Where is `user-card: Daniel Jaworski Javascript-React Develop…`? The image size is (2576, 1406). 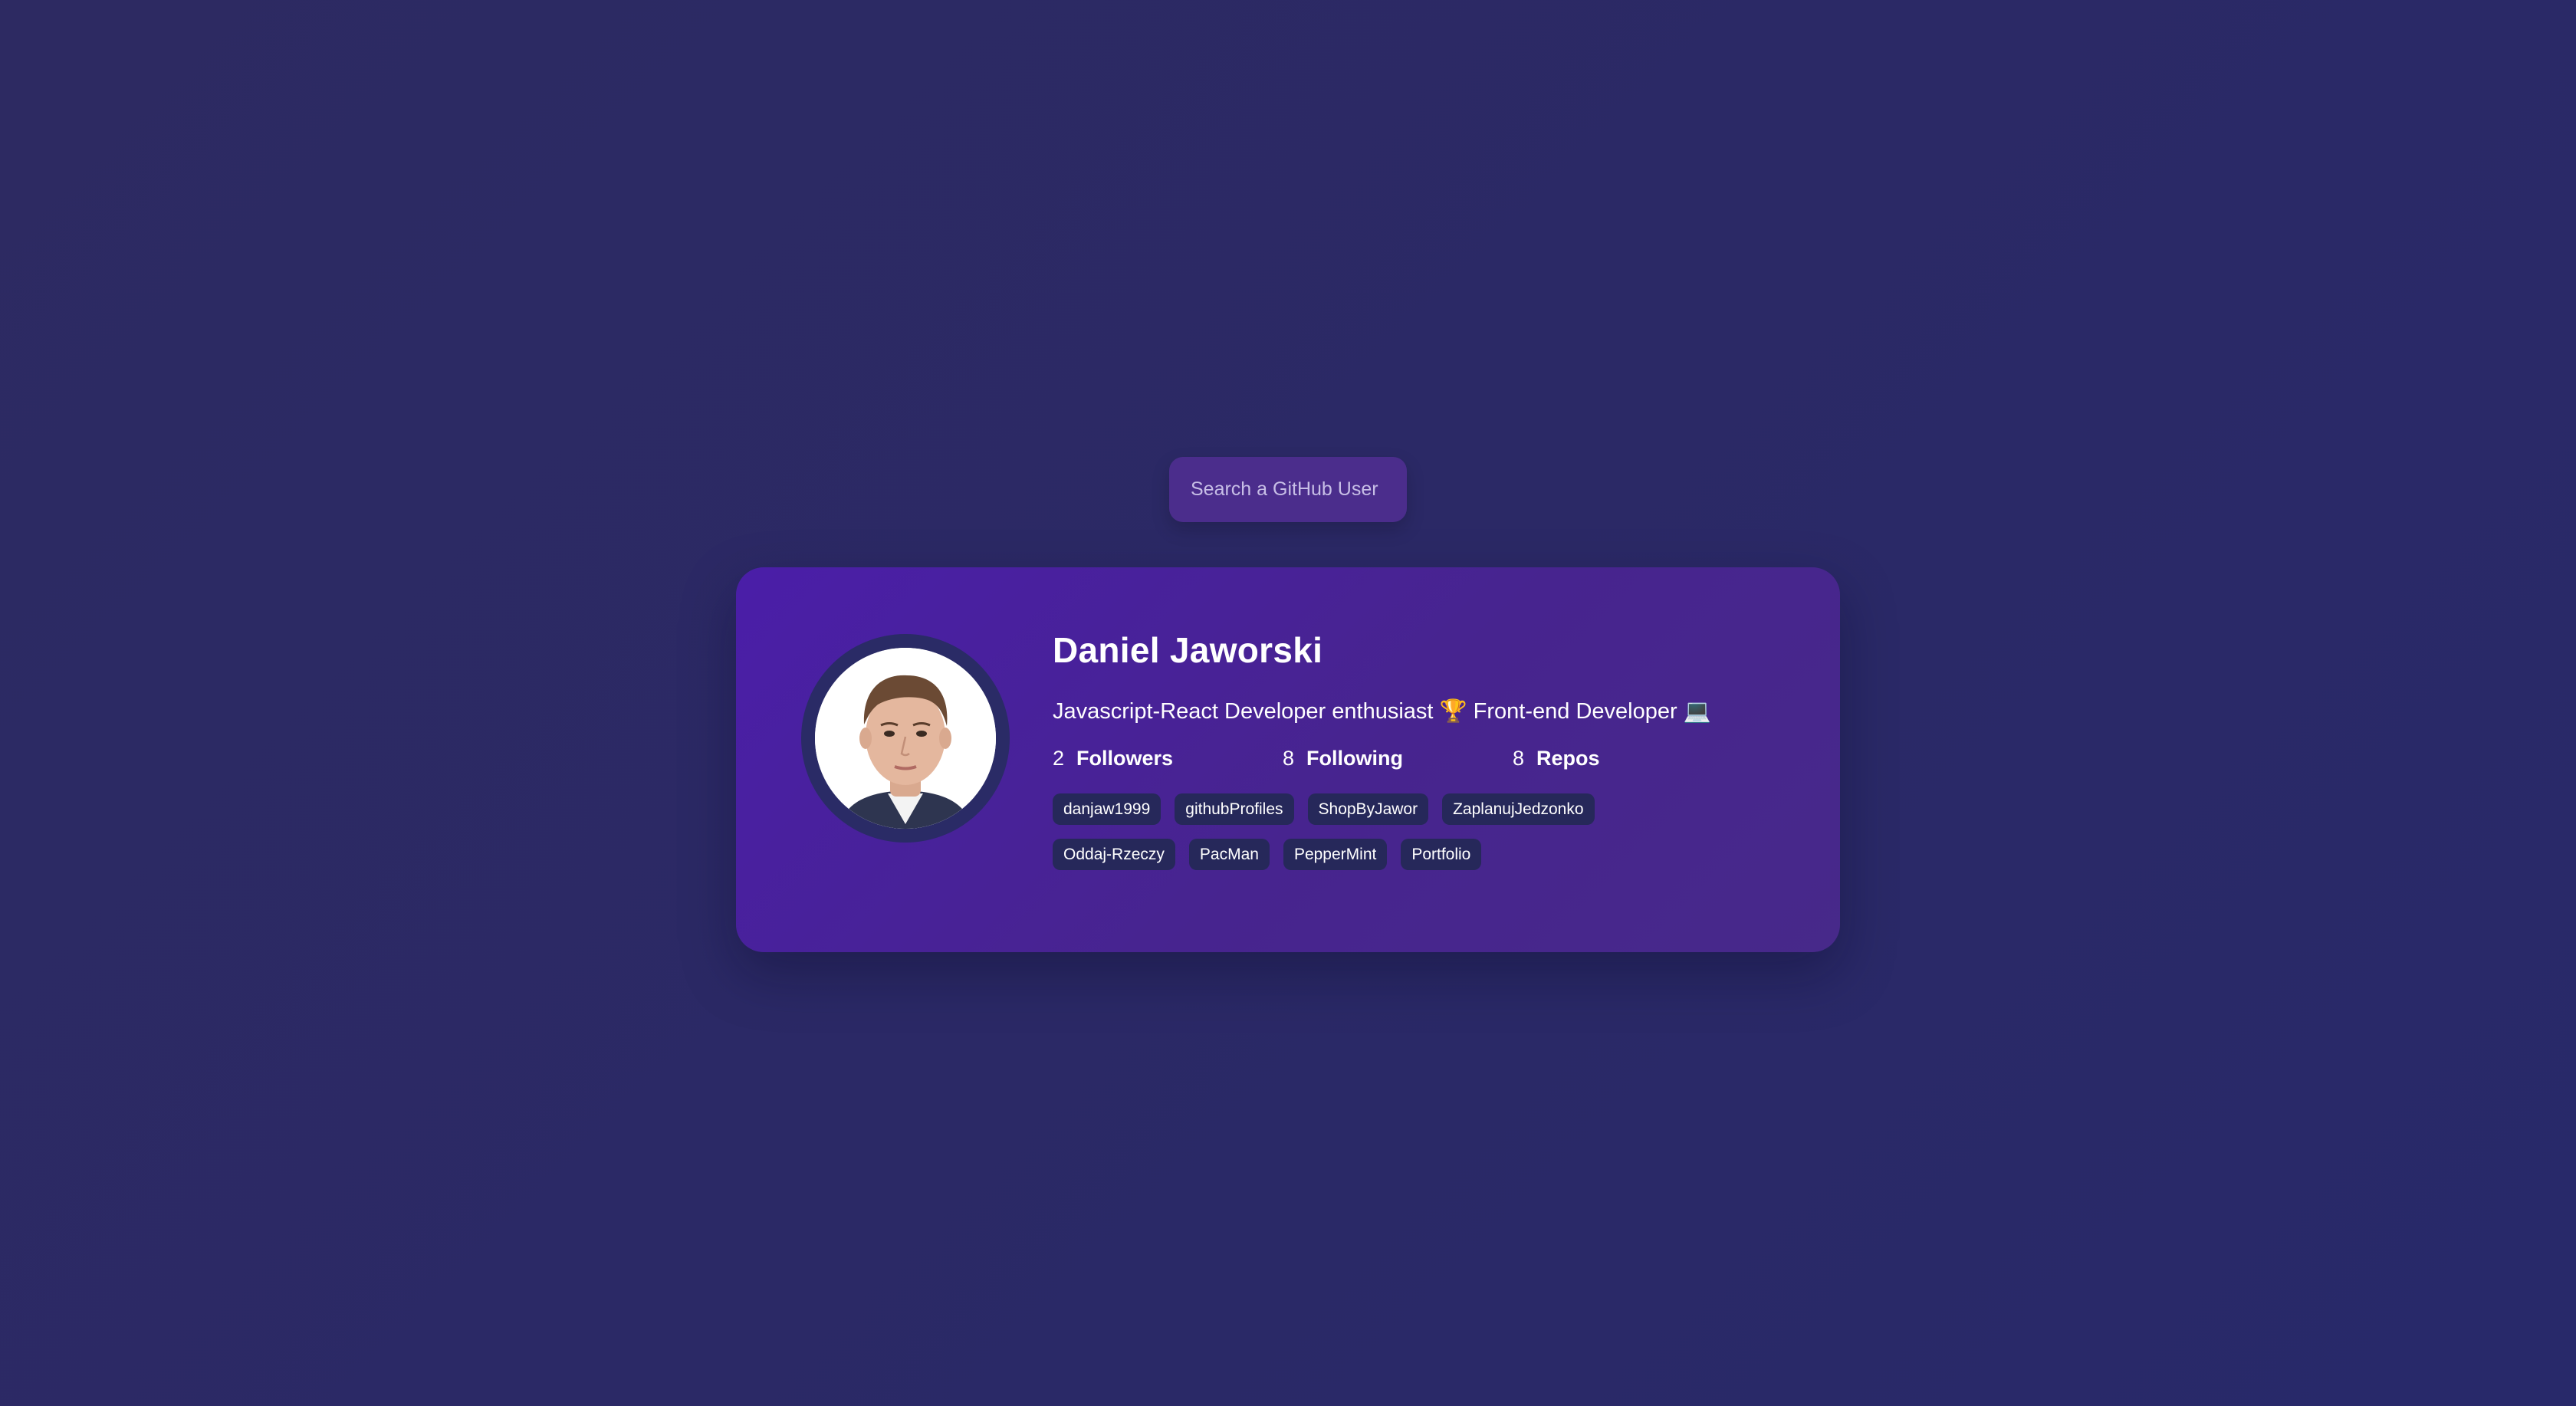 user-card: Daniel Jaworski Javascript-React Develop… is located at coordinates (1288, 759).